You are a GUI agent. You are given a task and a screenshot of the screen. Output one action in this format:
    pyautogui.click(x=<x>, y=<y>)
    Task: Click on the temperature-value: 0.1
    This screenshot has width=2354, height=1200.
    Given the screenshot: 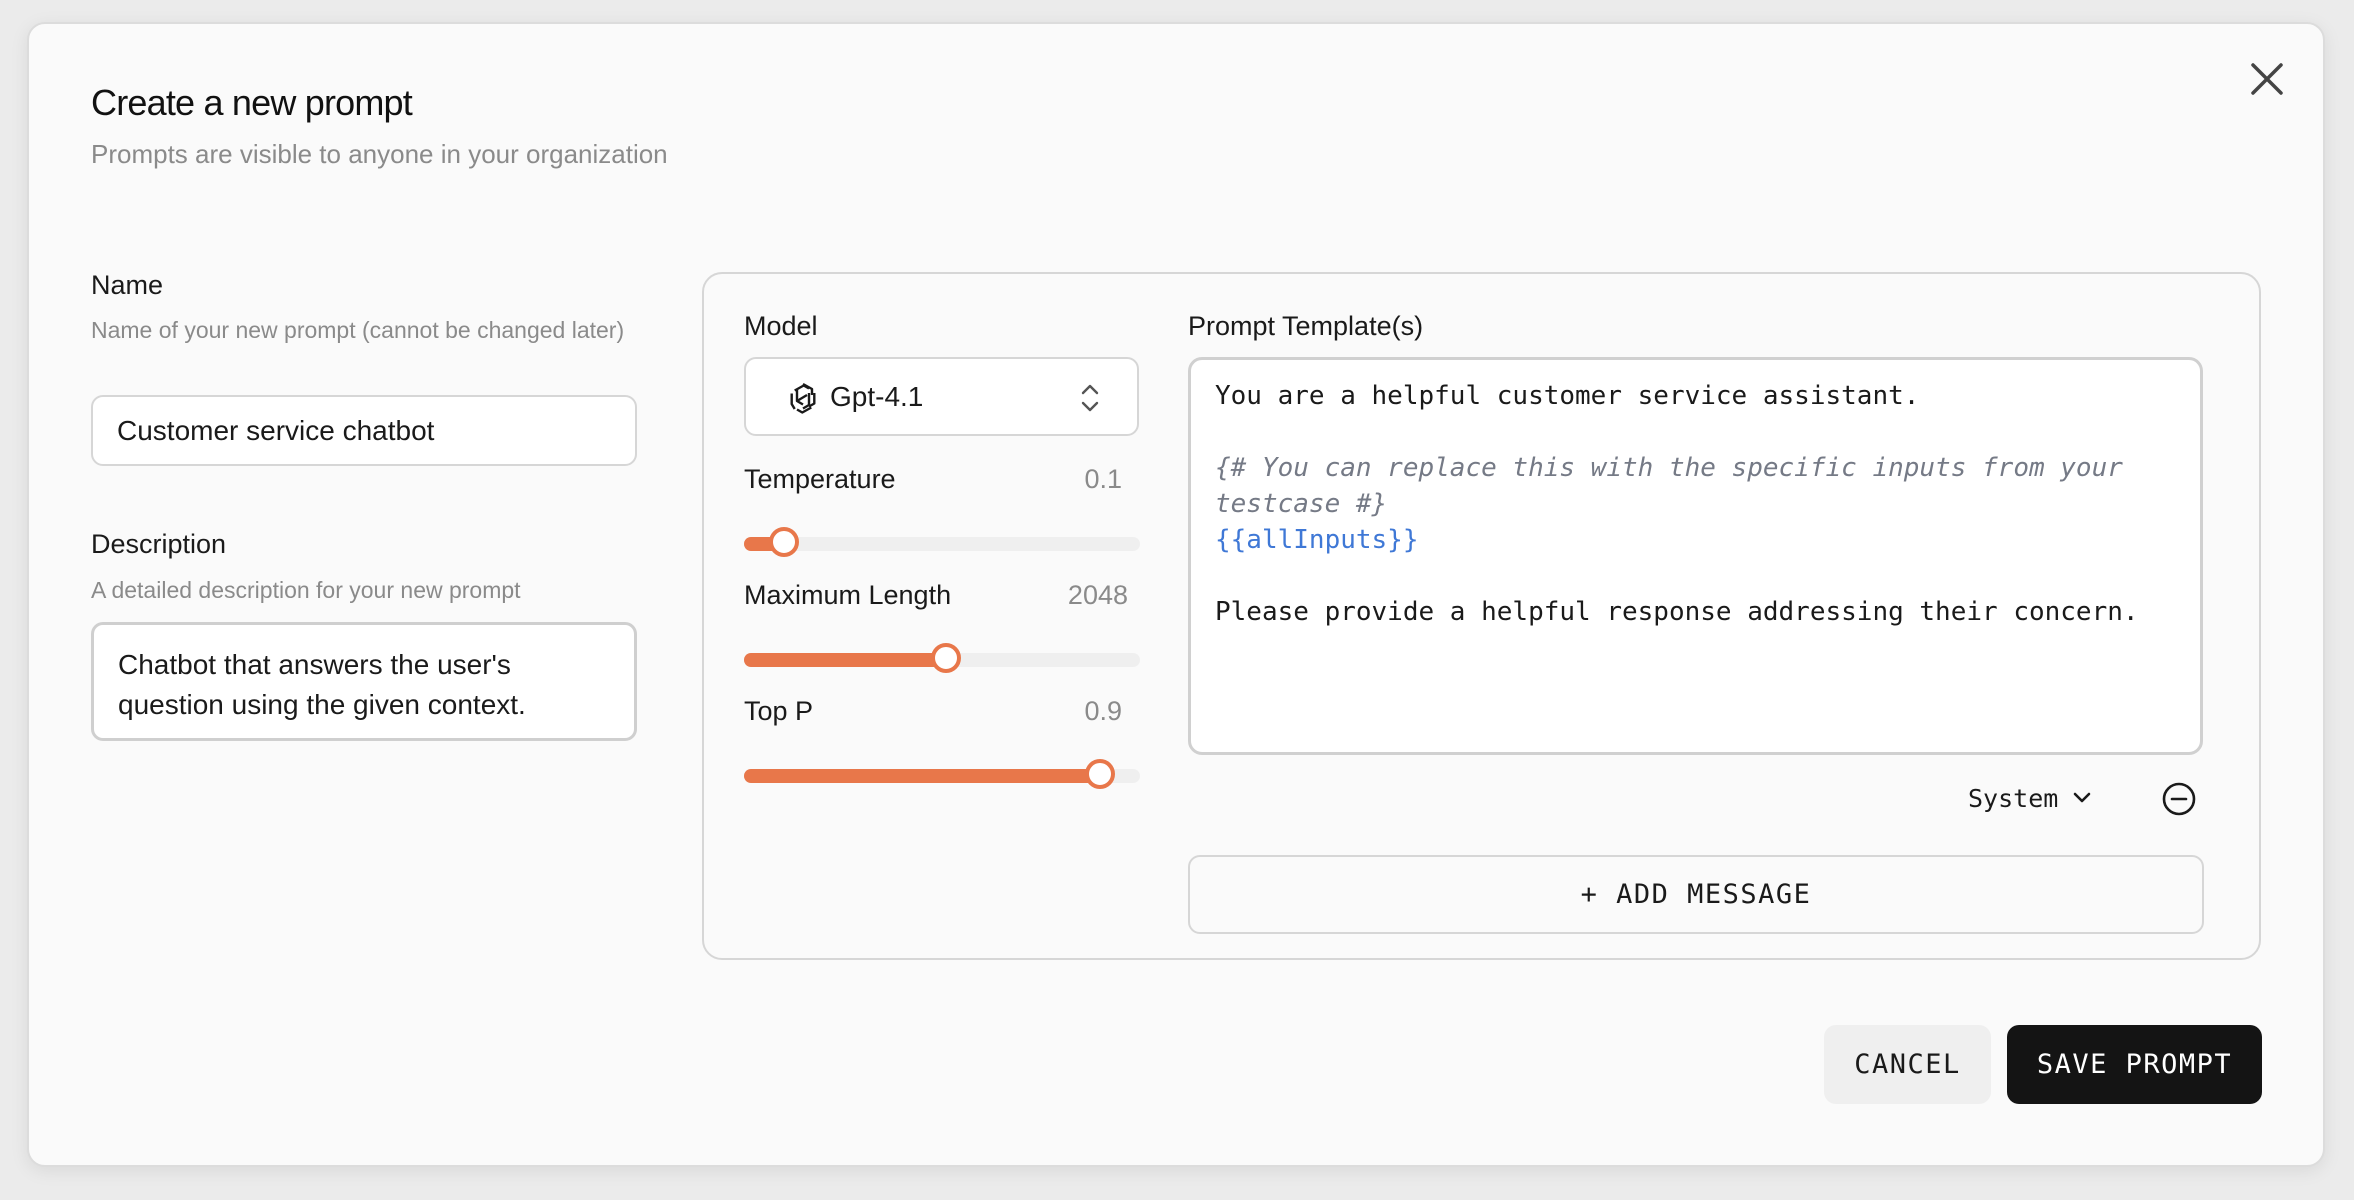 What is the action you would take?
    pyautogui.click(x=1103, y=479)
    